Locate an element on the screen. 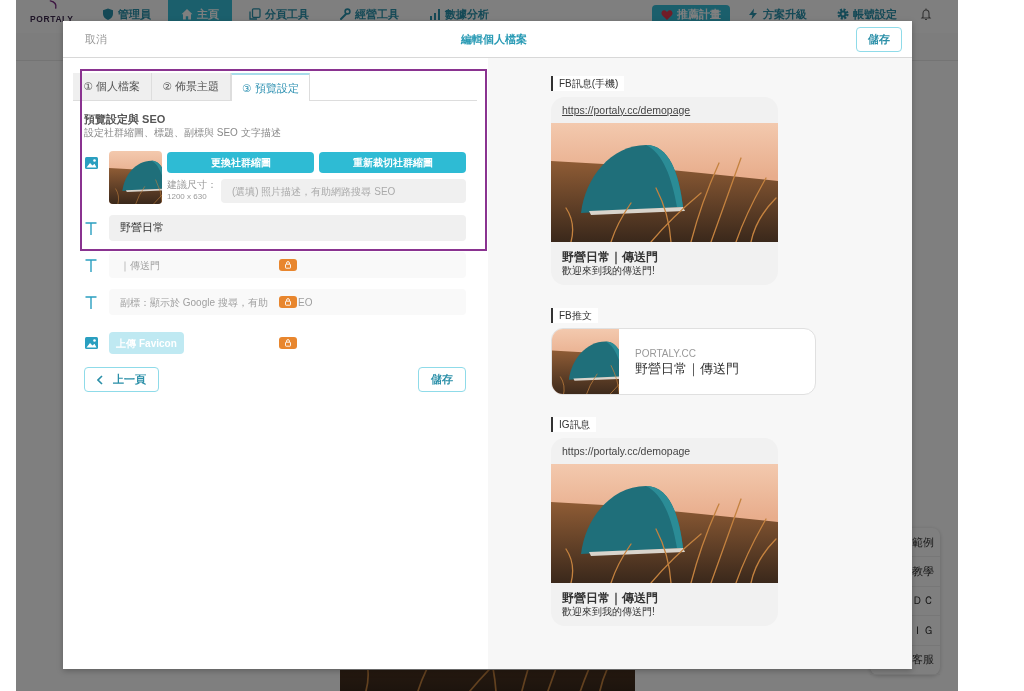 The height and width of the screenshot is (691, 1024). text-field: ｜傳送門 is located at coordinates (287, 265).